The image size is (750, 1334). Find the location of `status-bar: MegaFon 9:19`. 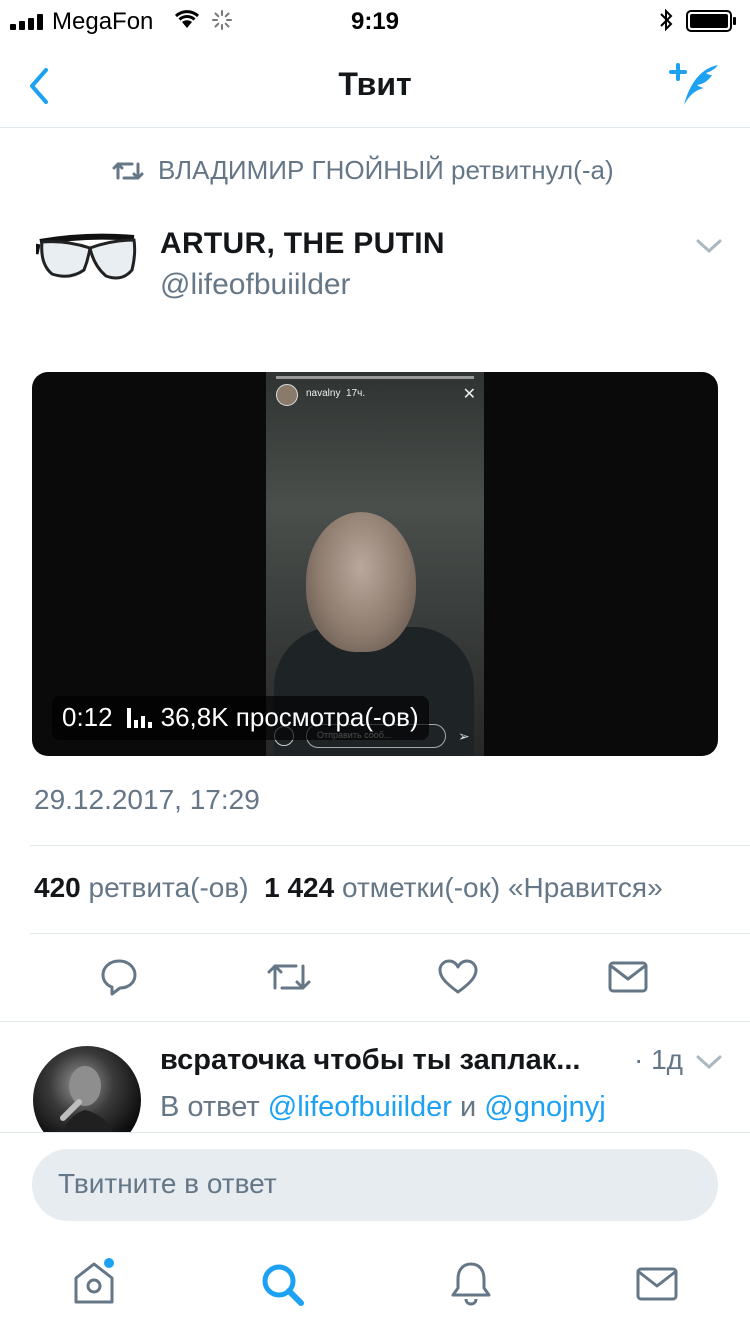

status-bar: MegaFon 9:19 is located at coordinates (375, 20).